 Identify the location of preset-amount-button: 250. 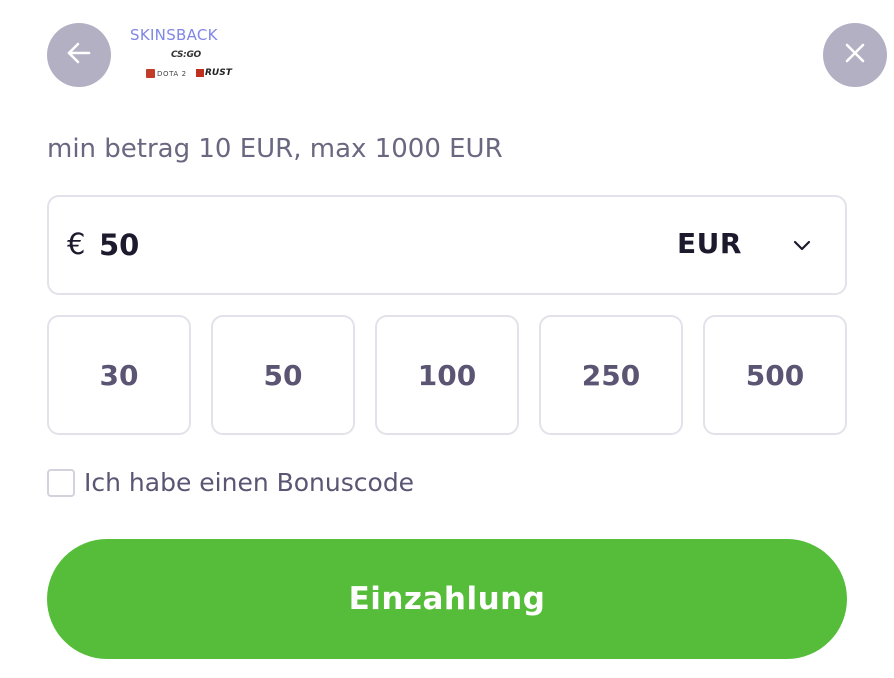
(611, 375).